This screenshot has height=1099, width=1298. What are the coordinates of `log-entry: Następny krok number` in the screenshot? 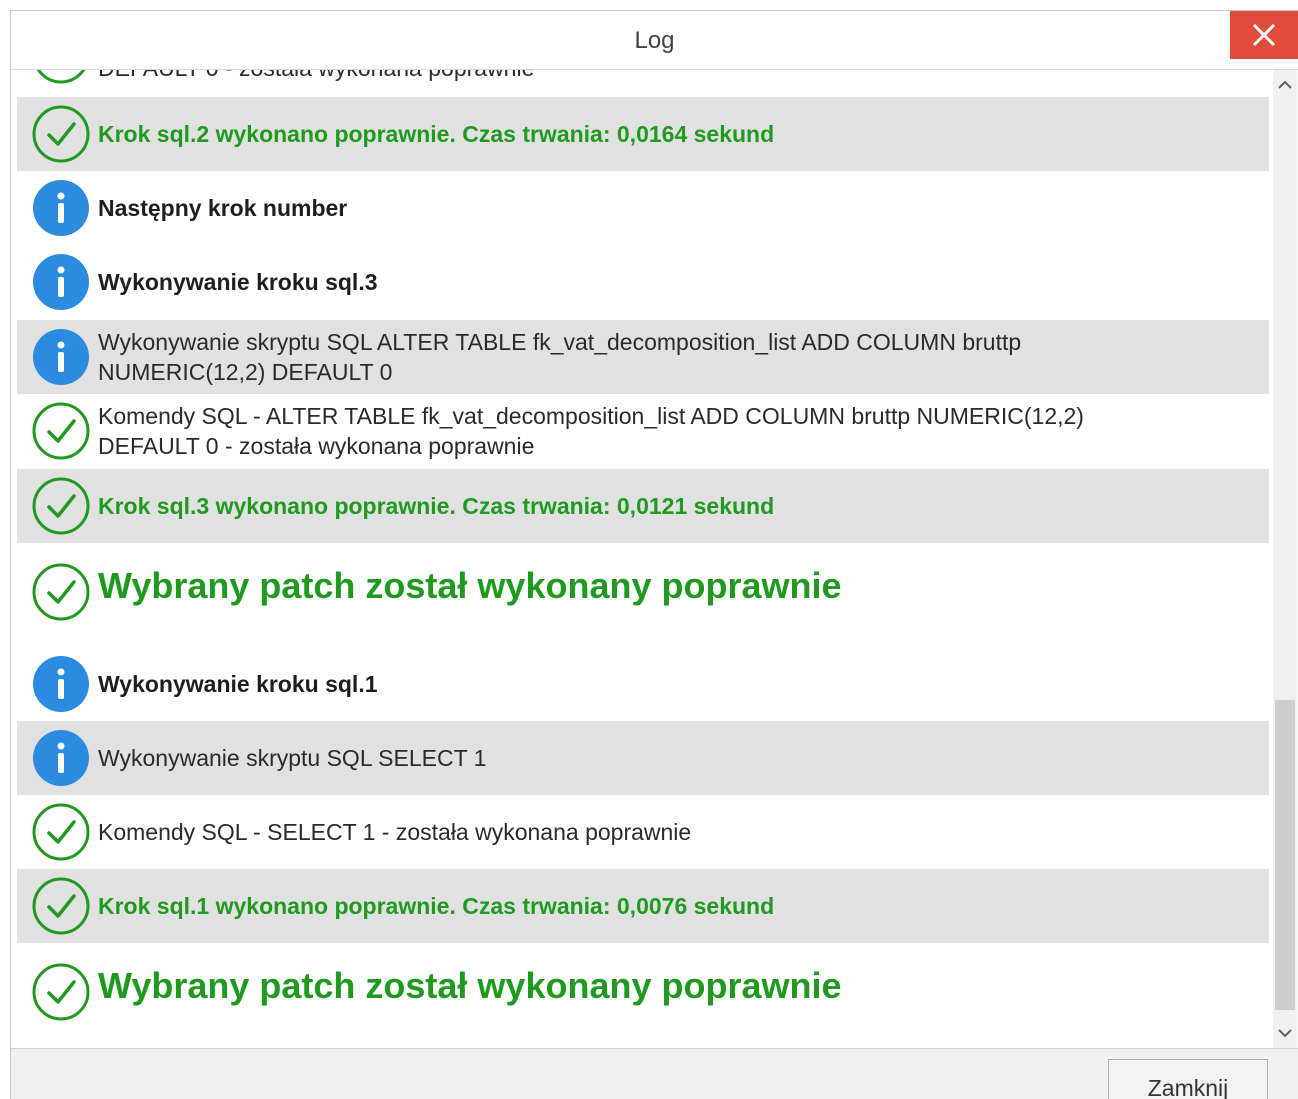 It's located at (643, 208).